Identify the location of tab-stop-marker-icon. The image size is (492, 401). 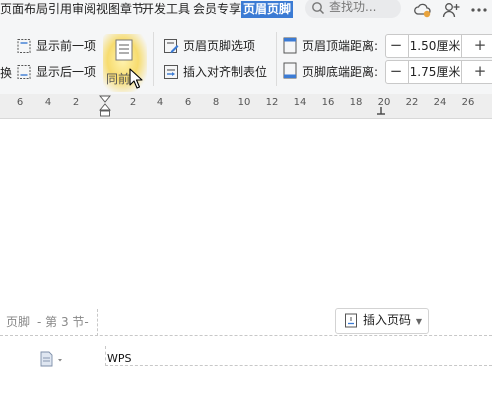
(381, 111).